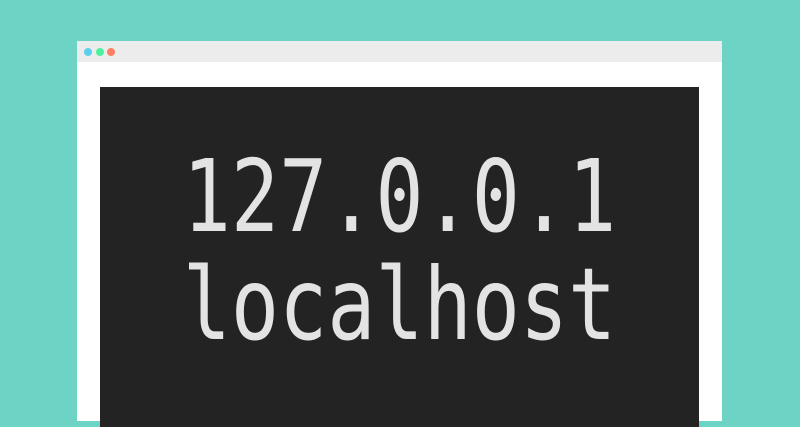  I want to click on ip-address-text: 127.0.0.1, so click(399, 196).